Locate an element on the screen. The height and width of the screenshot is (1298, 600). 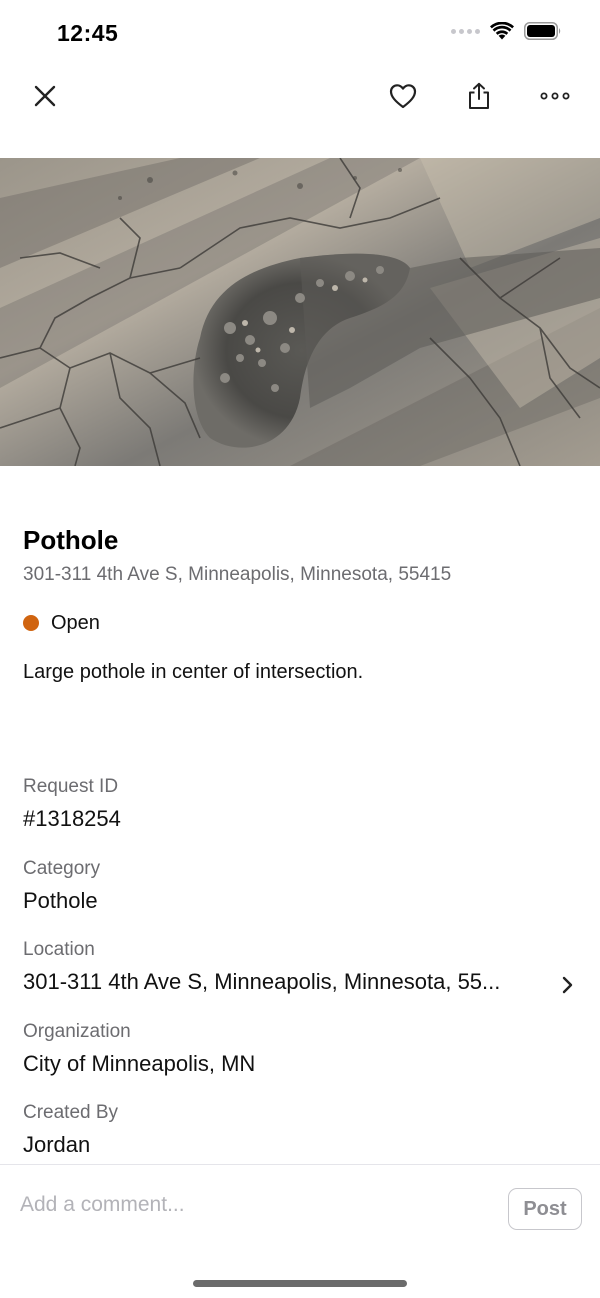
close-button is located at coordinates (45, 96).